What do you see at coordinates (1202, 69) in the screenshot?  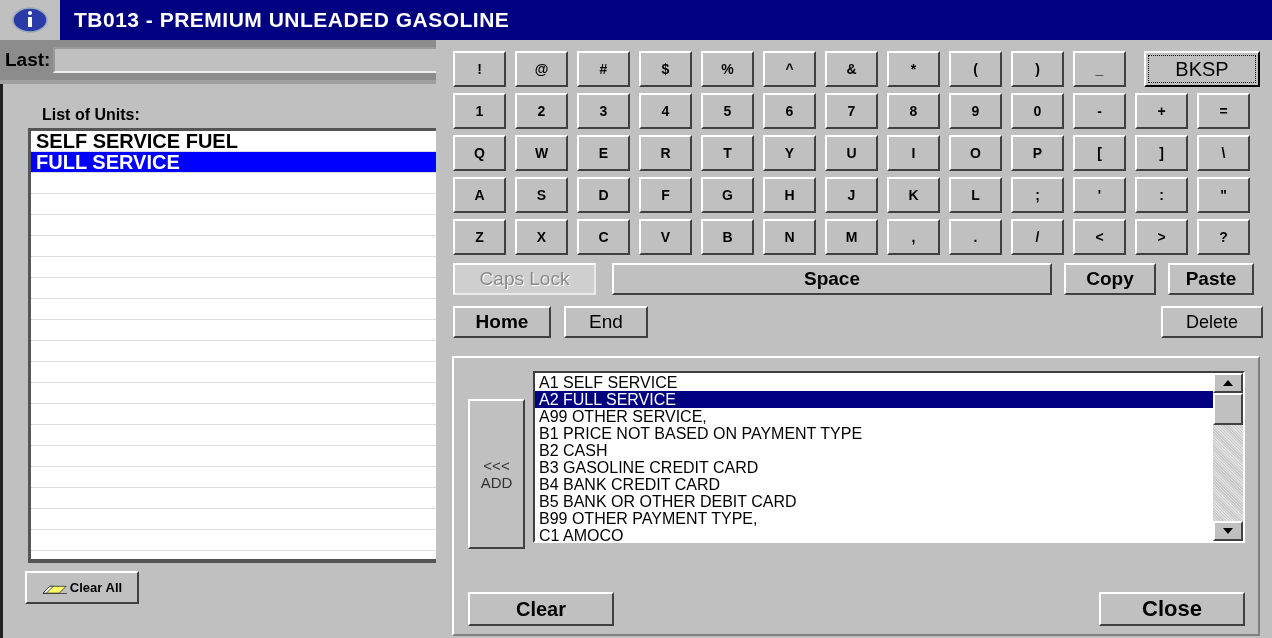 I see `backspace-key: BKSP` at bounding box center [1202, 69].